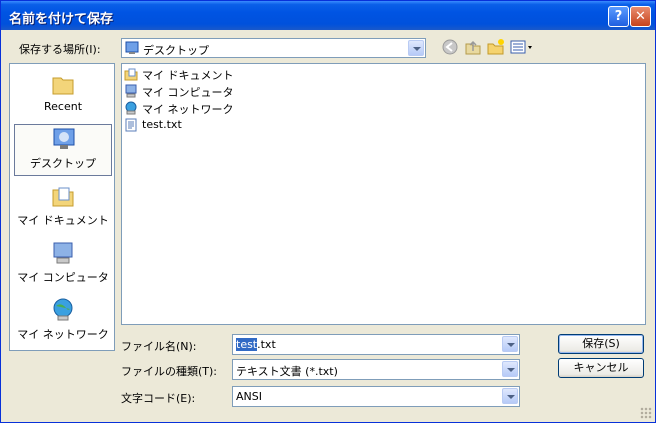 The image size is (656, 423). I want to click on filetype-select: テキスト文書 (*.txt), so click(376, 369).